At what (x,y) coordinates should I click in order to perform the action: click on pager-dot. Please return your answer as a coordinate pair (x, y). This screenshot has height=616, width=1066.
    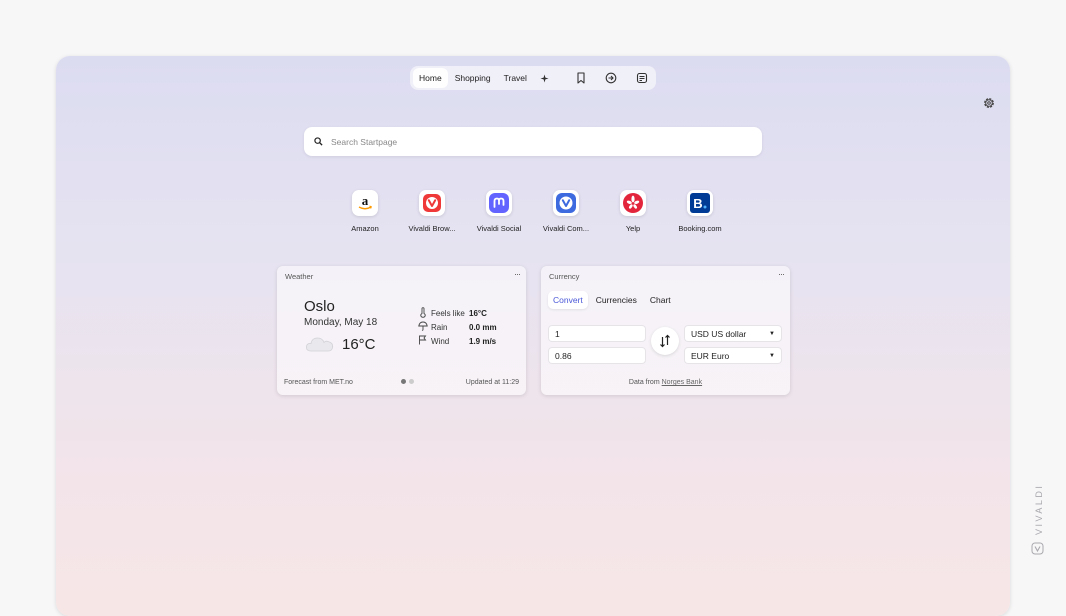
    Looking at the image, I should click on (411, 381).